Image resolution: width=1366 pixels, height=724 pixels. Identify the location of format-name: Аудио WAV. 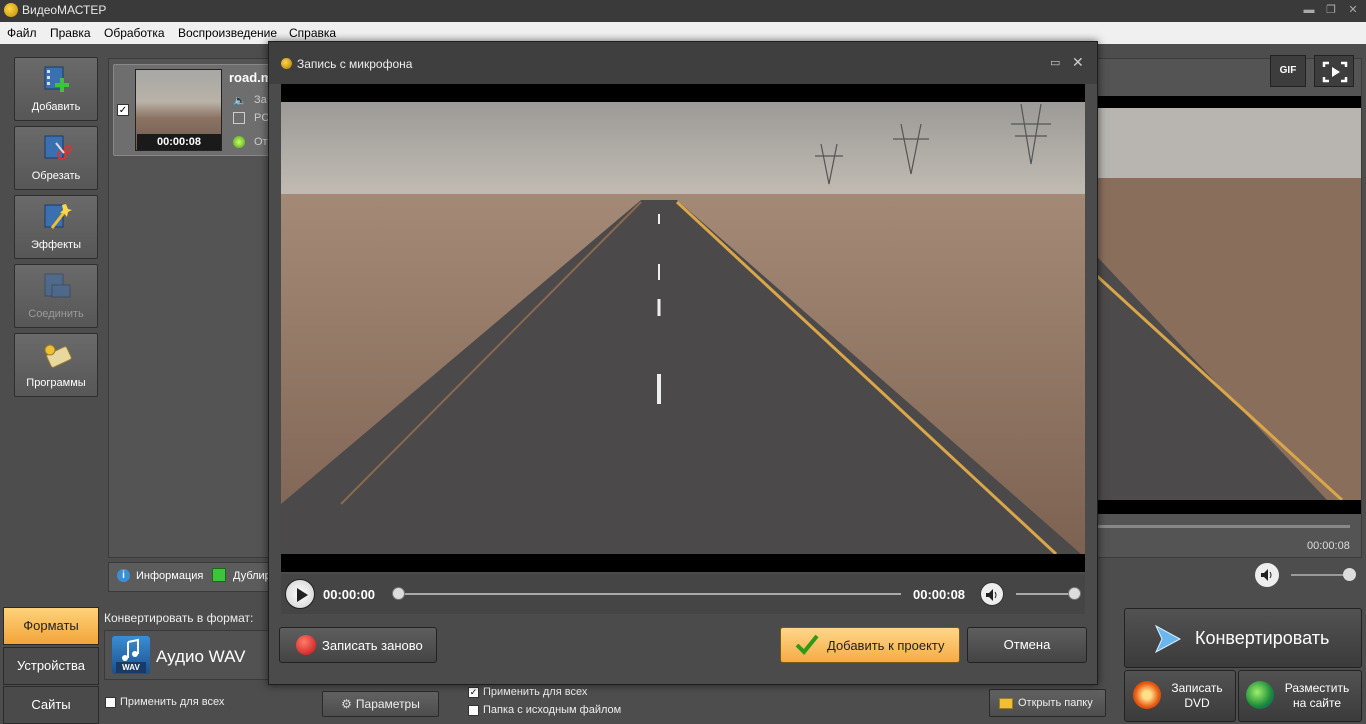
(201, 656).